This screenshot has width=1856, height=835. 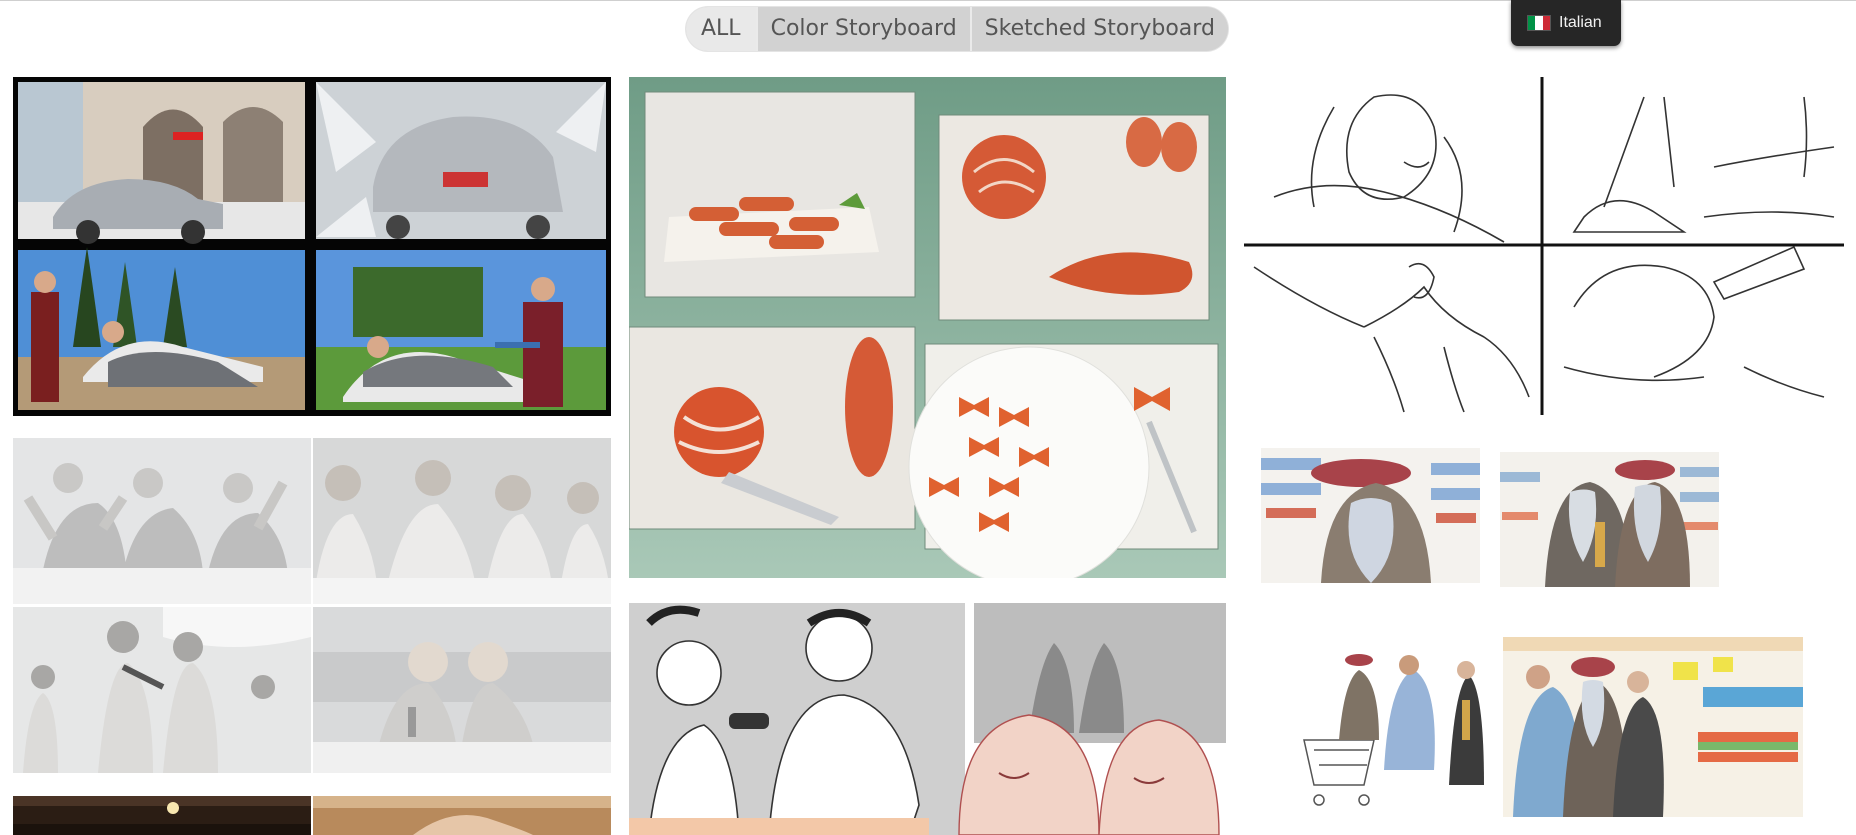 I want to click on shopping-cart-illustration, so click(x=1388, y=729).